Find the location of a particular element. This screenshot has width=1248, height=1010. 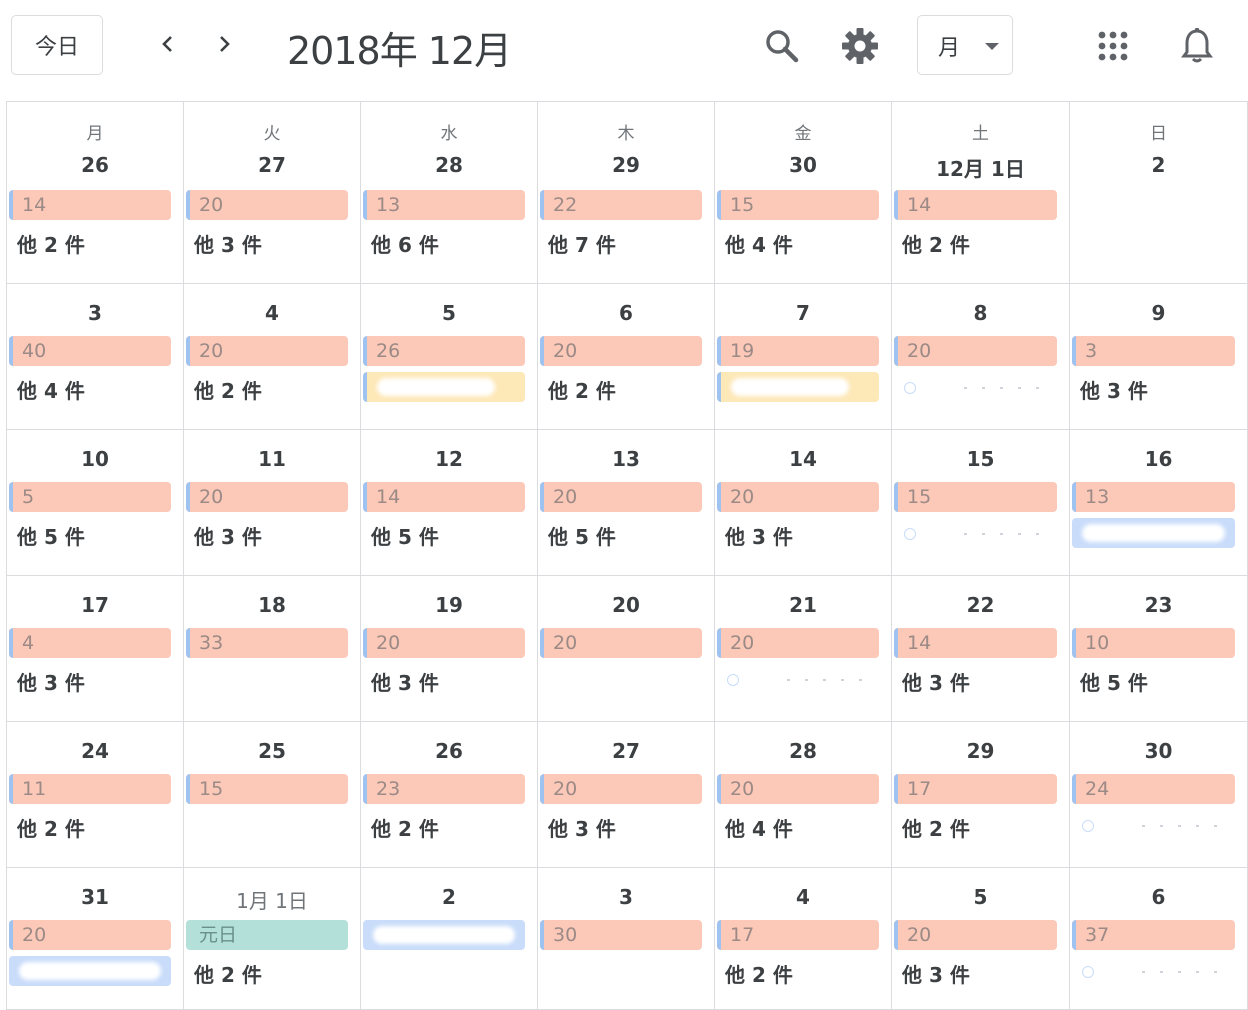

date-number: 14 is located at coordinates (803, 459).